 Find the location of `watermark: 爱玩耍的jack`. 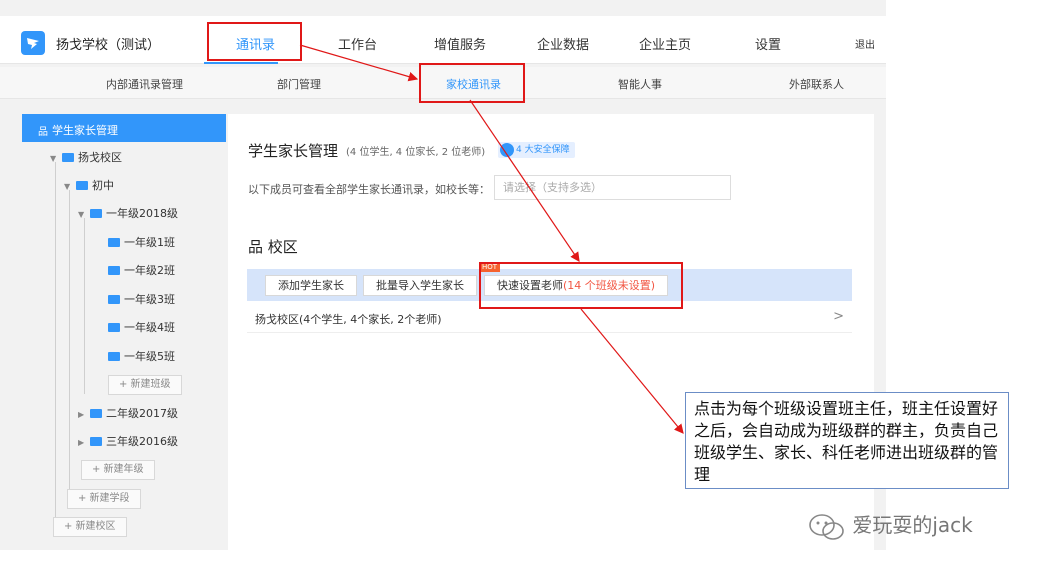

watermark: 爱玩耍的jack is located at coordinates (890, 525).